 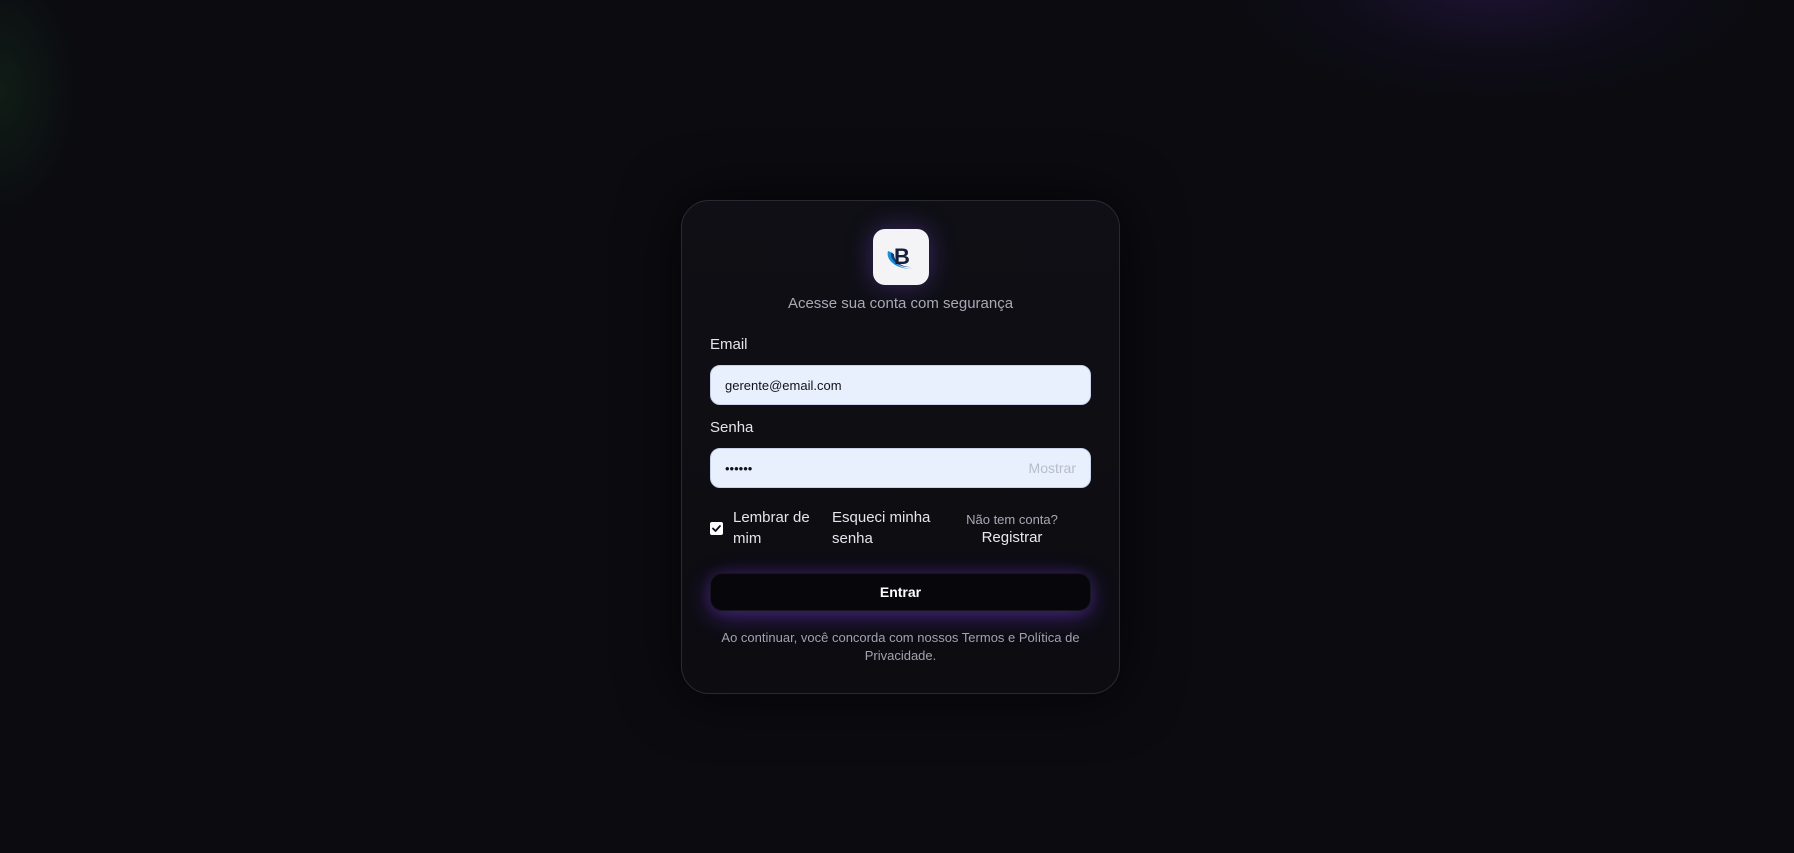 What do you see at coordinates (1012, 538) in the screenshot?
I see `register-link: Registrar` at bounding box center [1012, 538].